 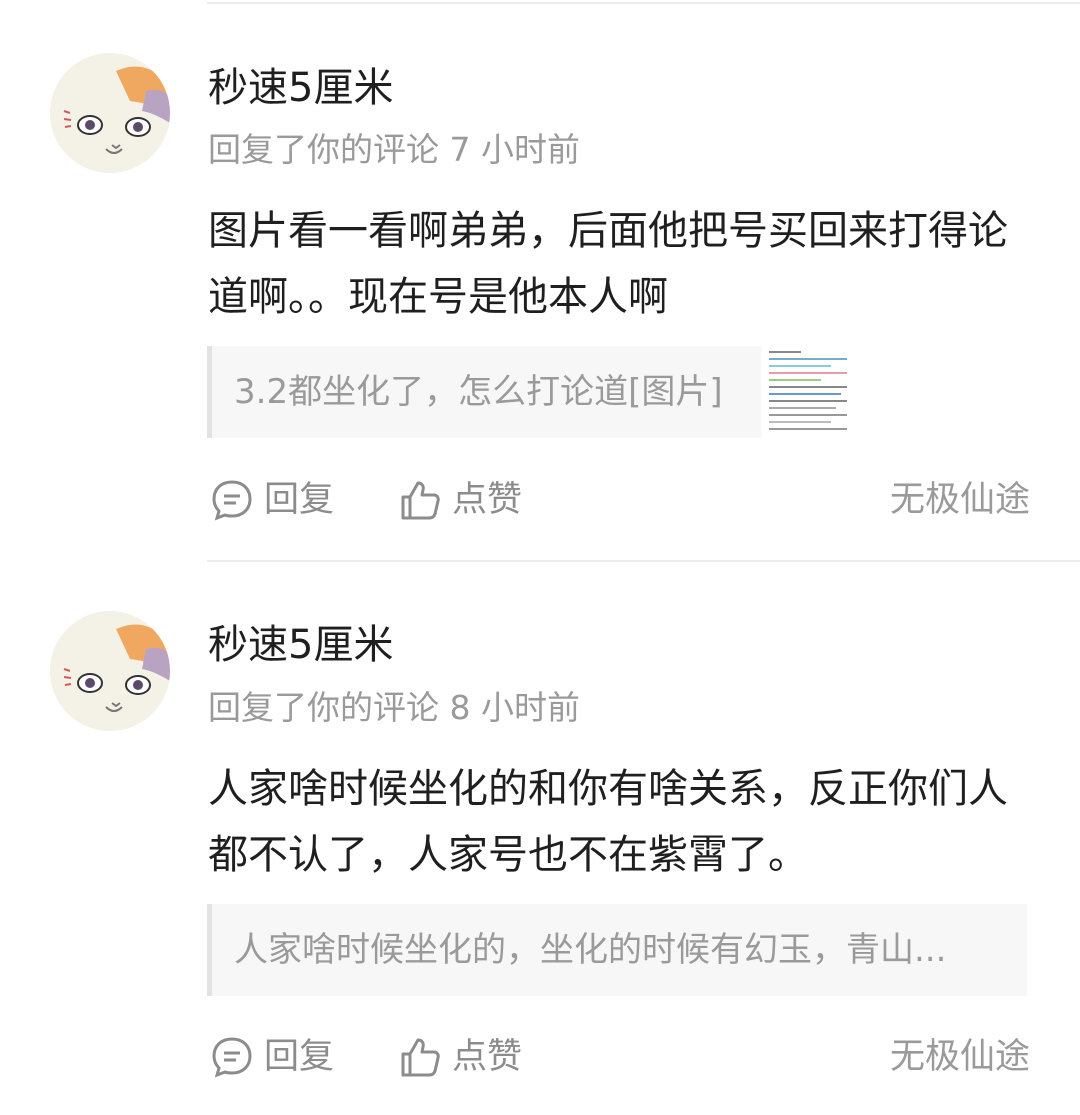 What do you see at coordinates (608, 822) in the screenshot?
I see `comment-body: 人家啥时候坐化的和你有啥关系，反正你们人都不认了，人家号也不在紫霄了。` at bounding box center [608, 822].